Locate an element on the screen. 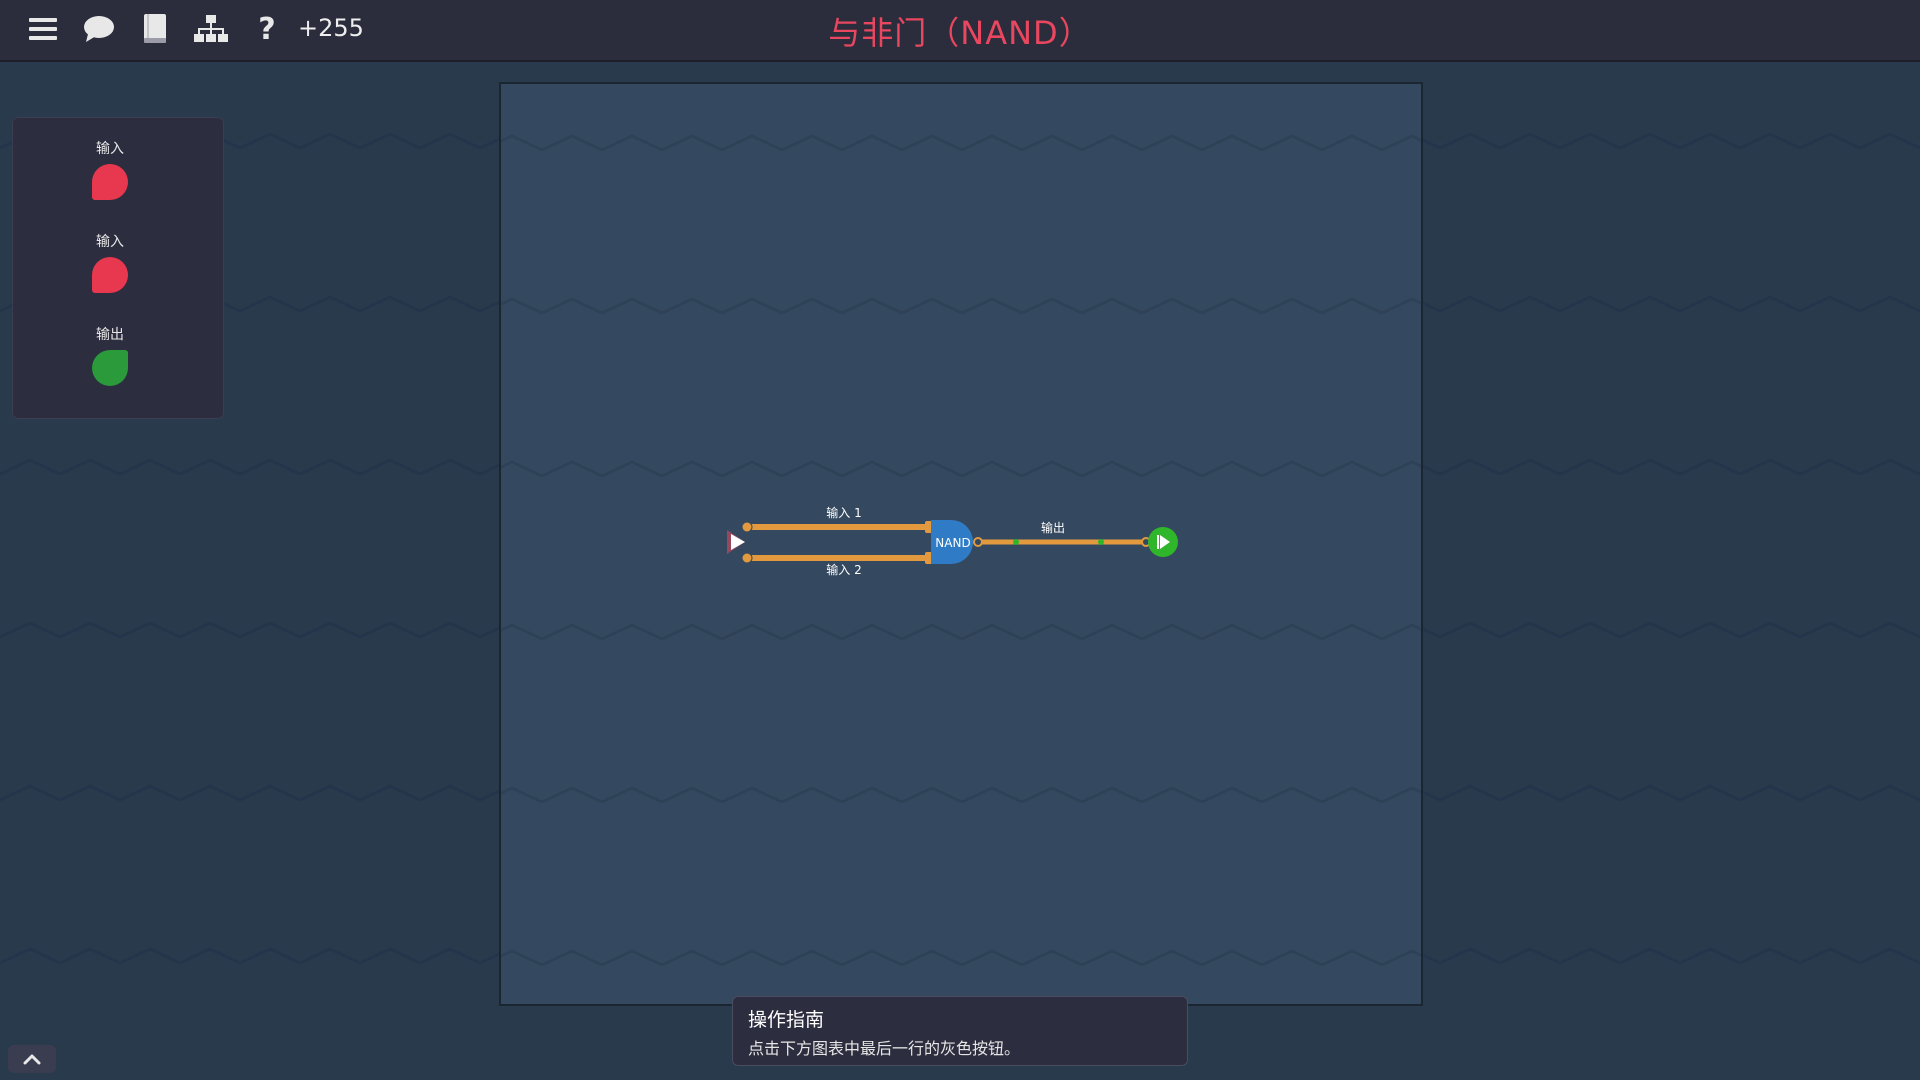 Image resolution: width=1920 pixels, height=1080 pixels. palette-item-input-2: 输入 is located at coordinates (110, 264).